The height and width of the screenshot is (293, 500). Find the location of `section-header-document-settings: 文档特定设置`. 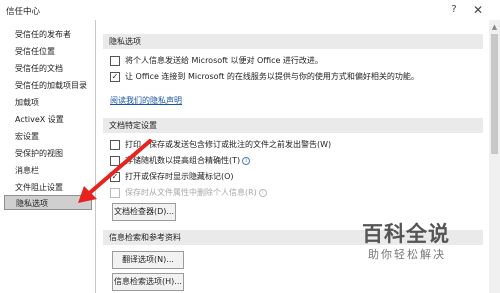

section-header-document-settings: 文档特定设置 is located at coordinates (293, 125).